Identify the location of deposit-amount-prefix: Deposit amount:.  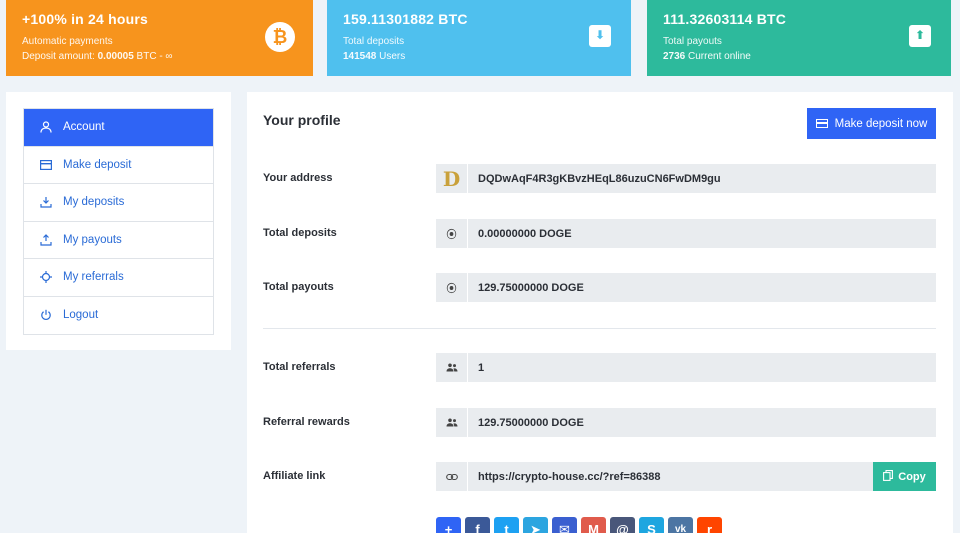
(60, 56).